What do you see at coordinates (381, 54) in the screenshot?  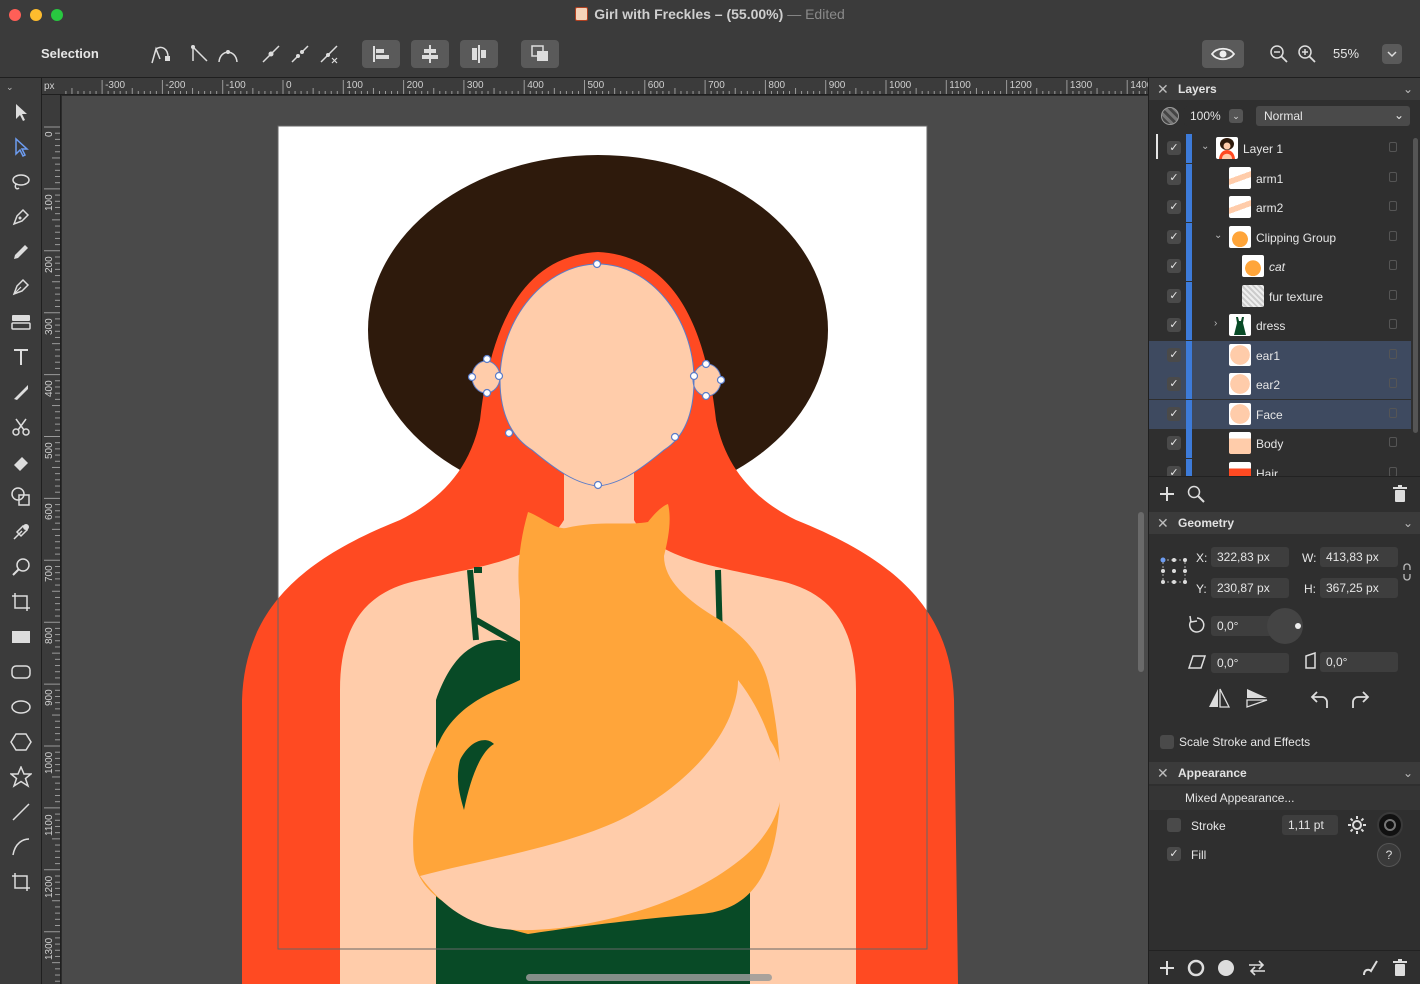 I see `align-left-button` at bounding box center [381, 54].